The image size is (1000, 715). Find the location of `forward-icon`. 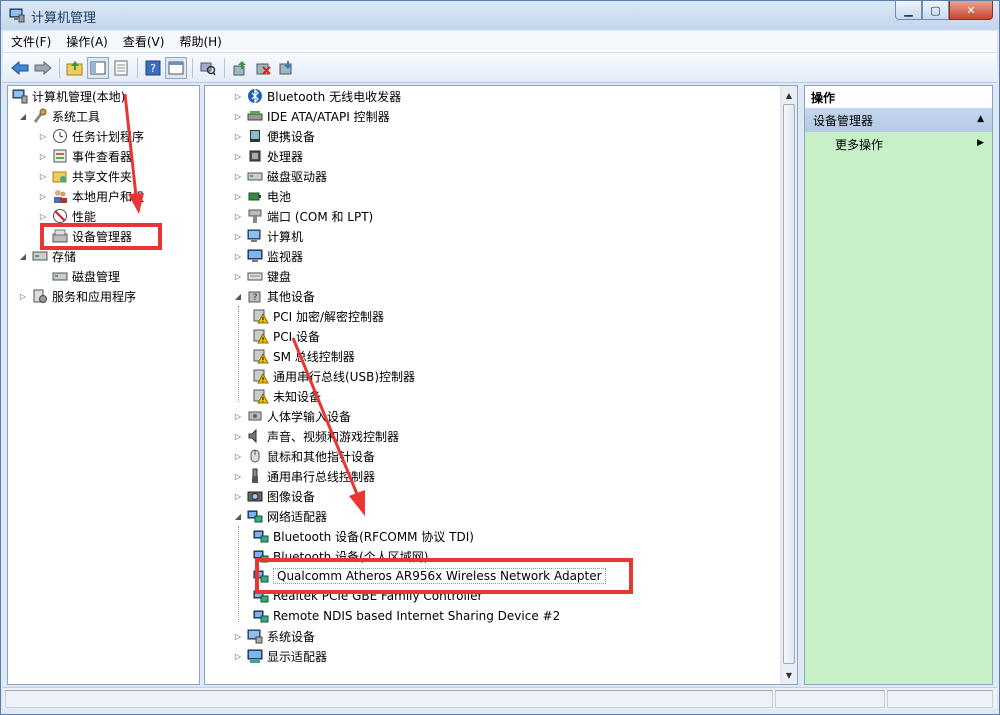

forward-icon is located at coordinates (43, 67).